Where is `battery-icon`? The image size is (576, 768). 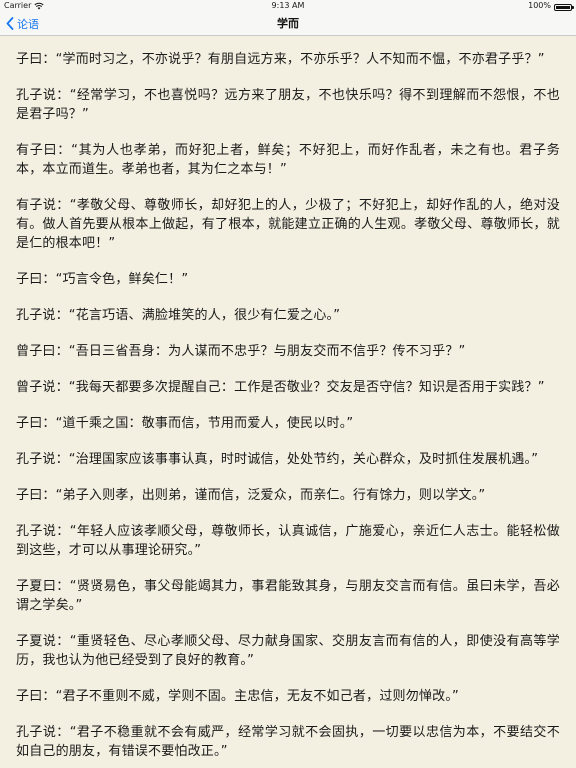 battery-icon is located at coordinates (564, 7).